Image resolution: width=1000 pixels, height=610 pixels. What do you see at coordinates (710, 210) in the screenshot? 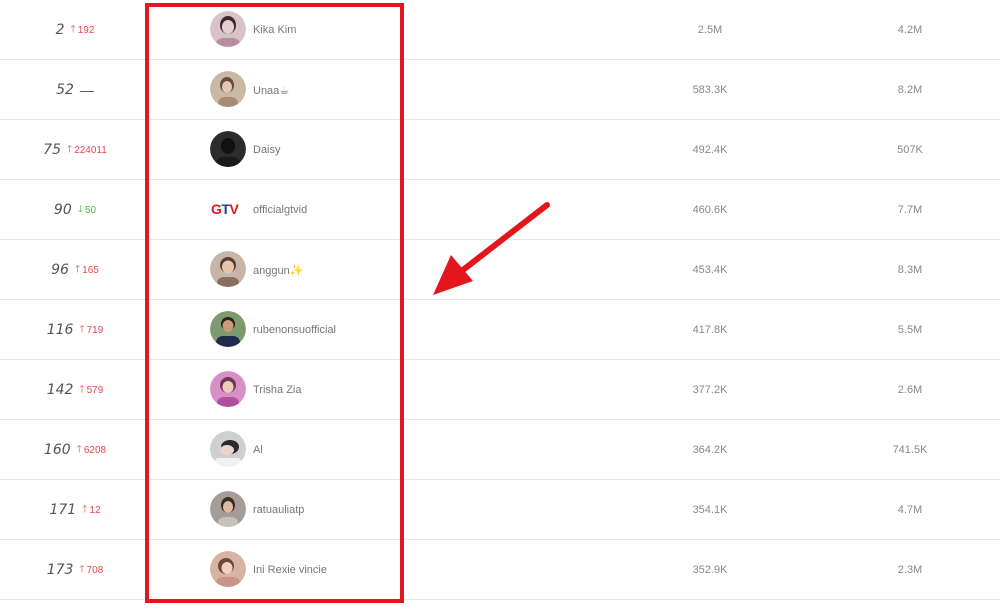
I see `followers-count: 460.6K` at bounding box center [710, 210].